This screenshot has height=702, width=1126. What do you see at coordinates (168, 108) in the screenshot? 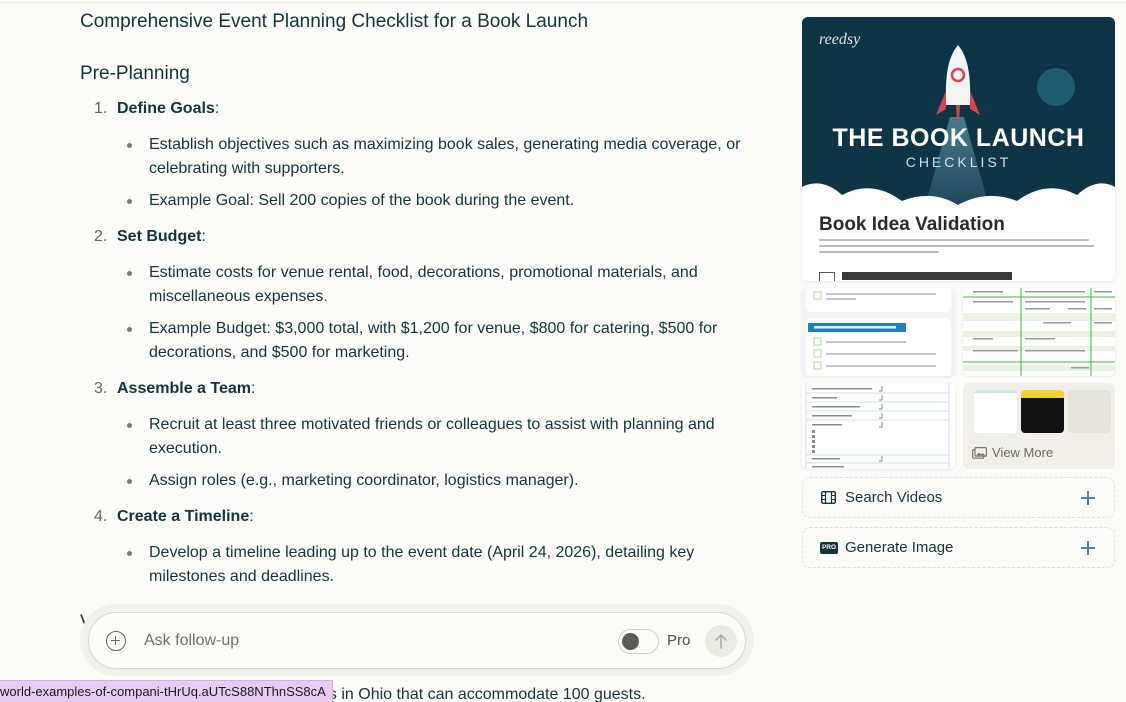
I see `step-label: Define Goals:` at bounding box center [168, 108].